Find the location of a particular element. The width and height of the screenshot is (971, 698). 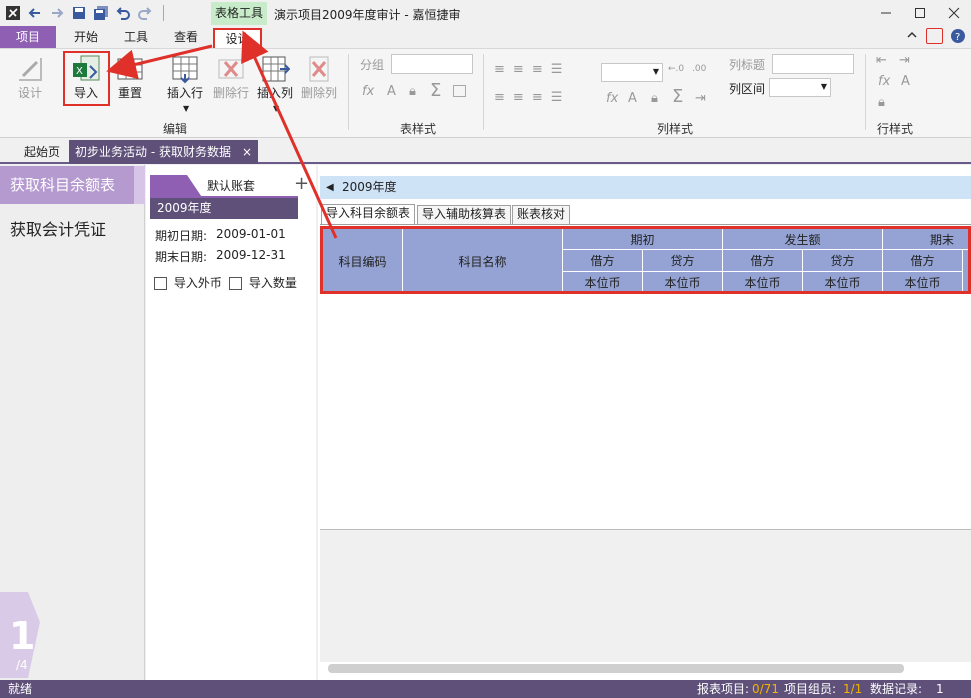

reset-button: 重置 is located at coordinates (130, 77).